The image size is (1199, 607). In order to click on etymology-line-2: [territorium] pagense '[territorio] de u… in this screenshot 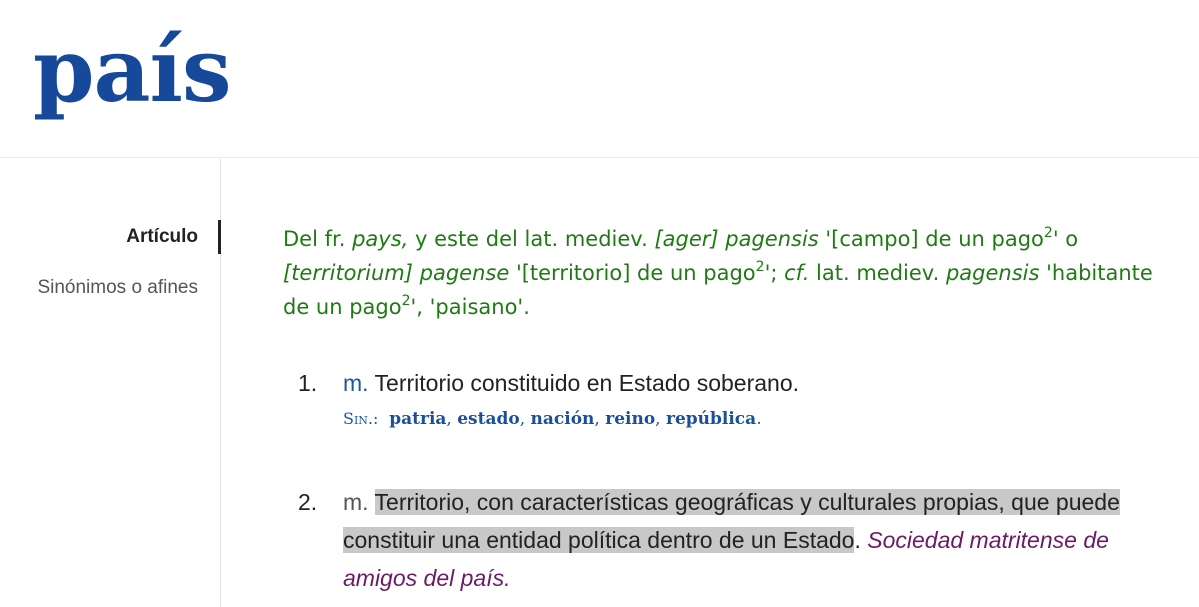, I will do `click(741, 273)`.